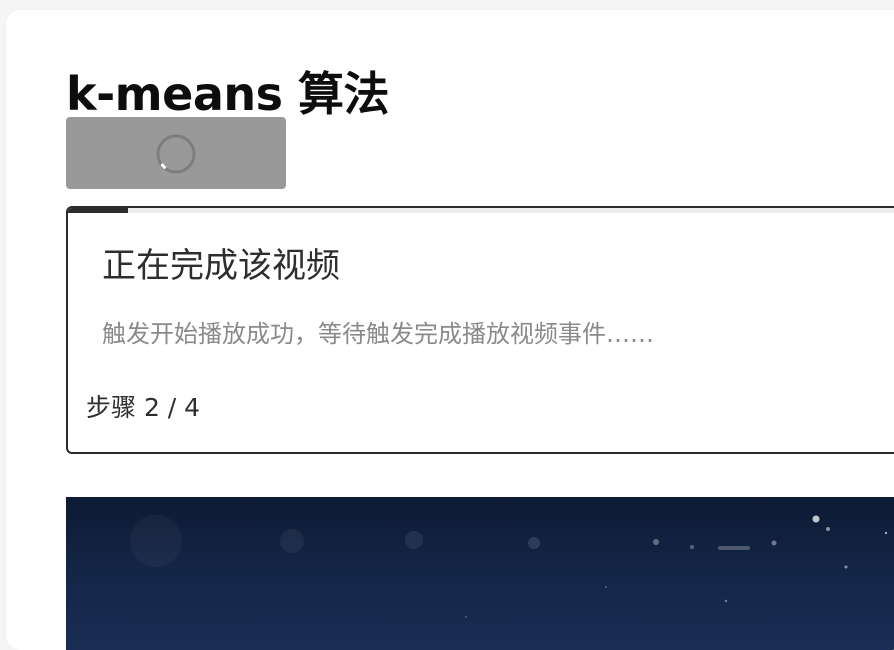 This screenshot has width=894, height=650. I want to click on step-progress-bar, so click(481, 210).